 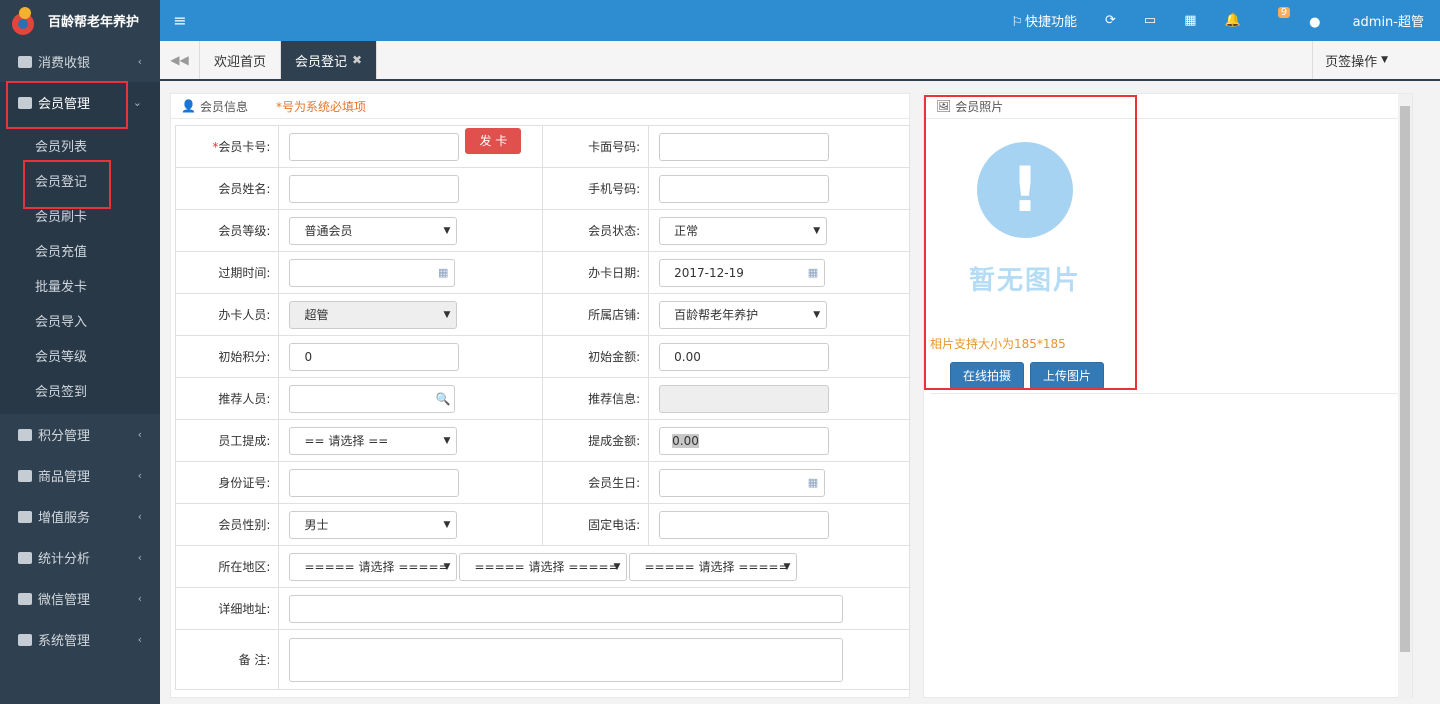 I want to click on sidebar-item-goods: 商品管理 ‹, so click(x=80, y=475).